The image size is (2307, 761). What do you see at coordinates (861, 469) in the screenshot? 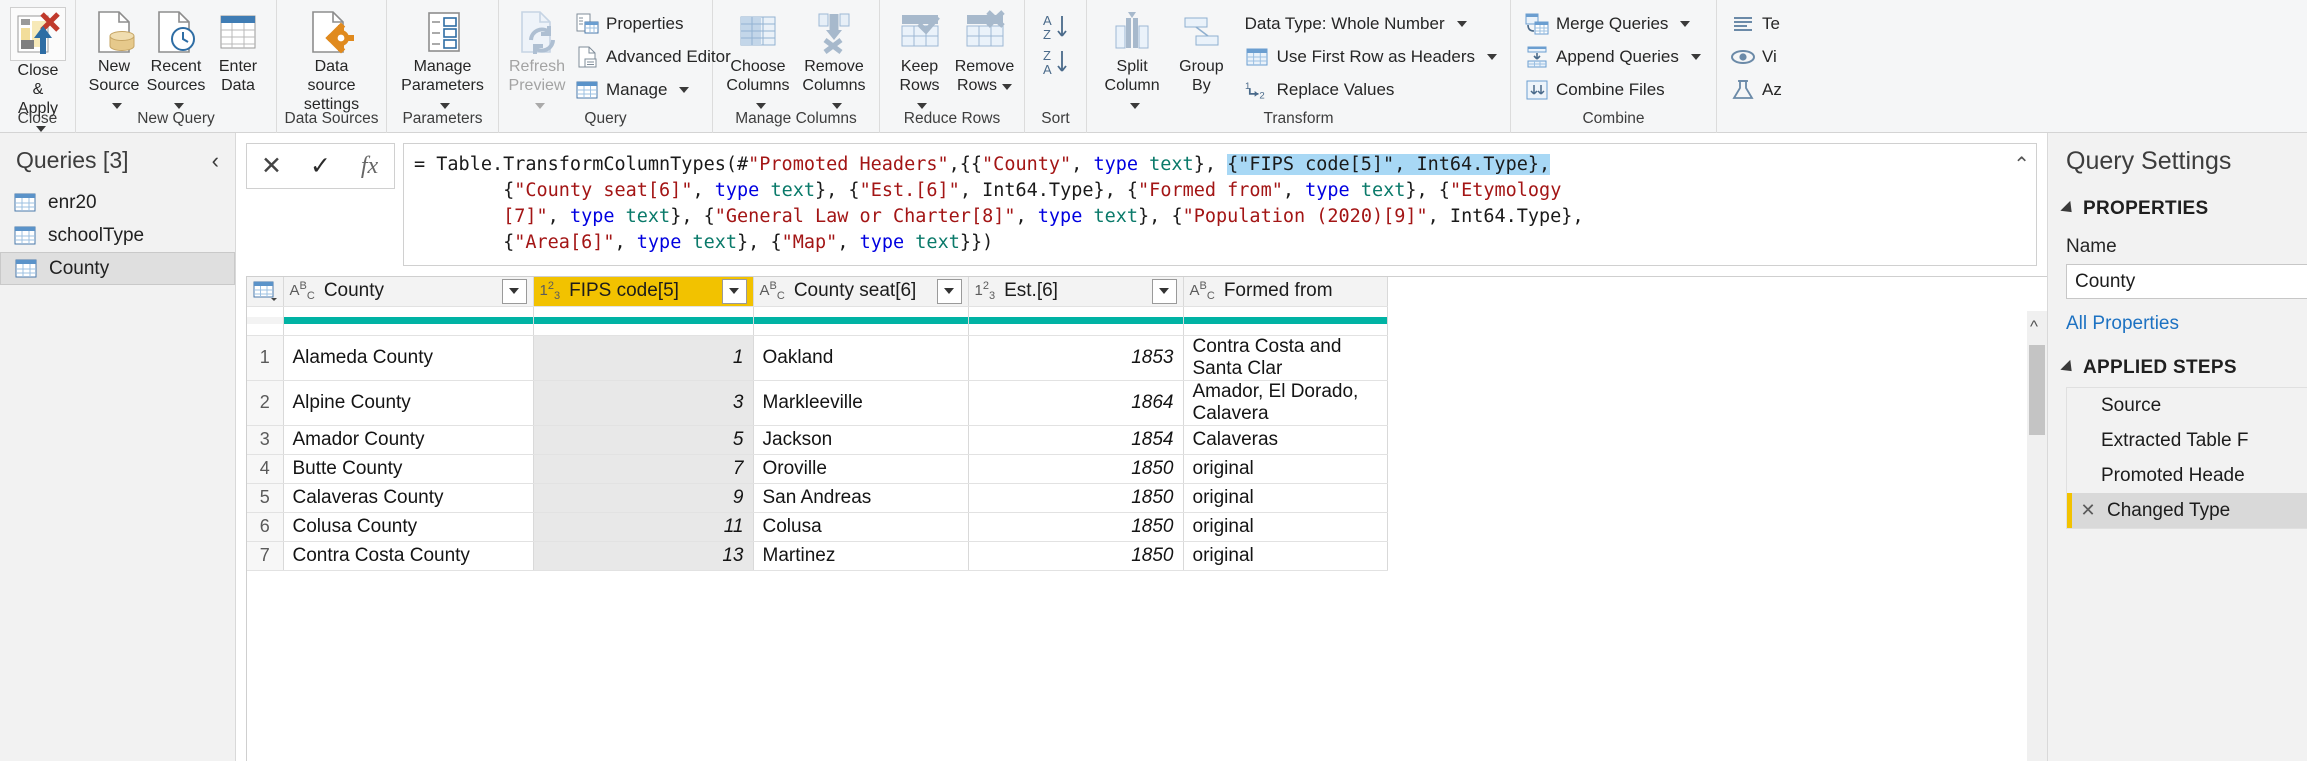
I see `table-cell: Oroville` at bounding box center [861, 469].